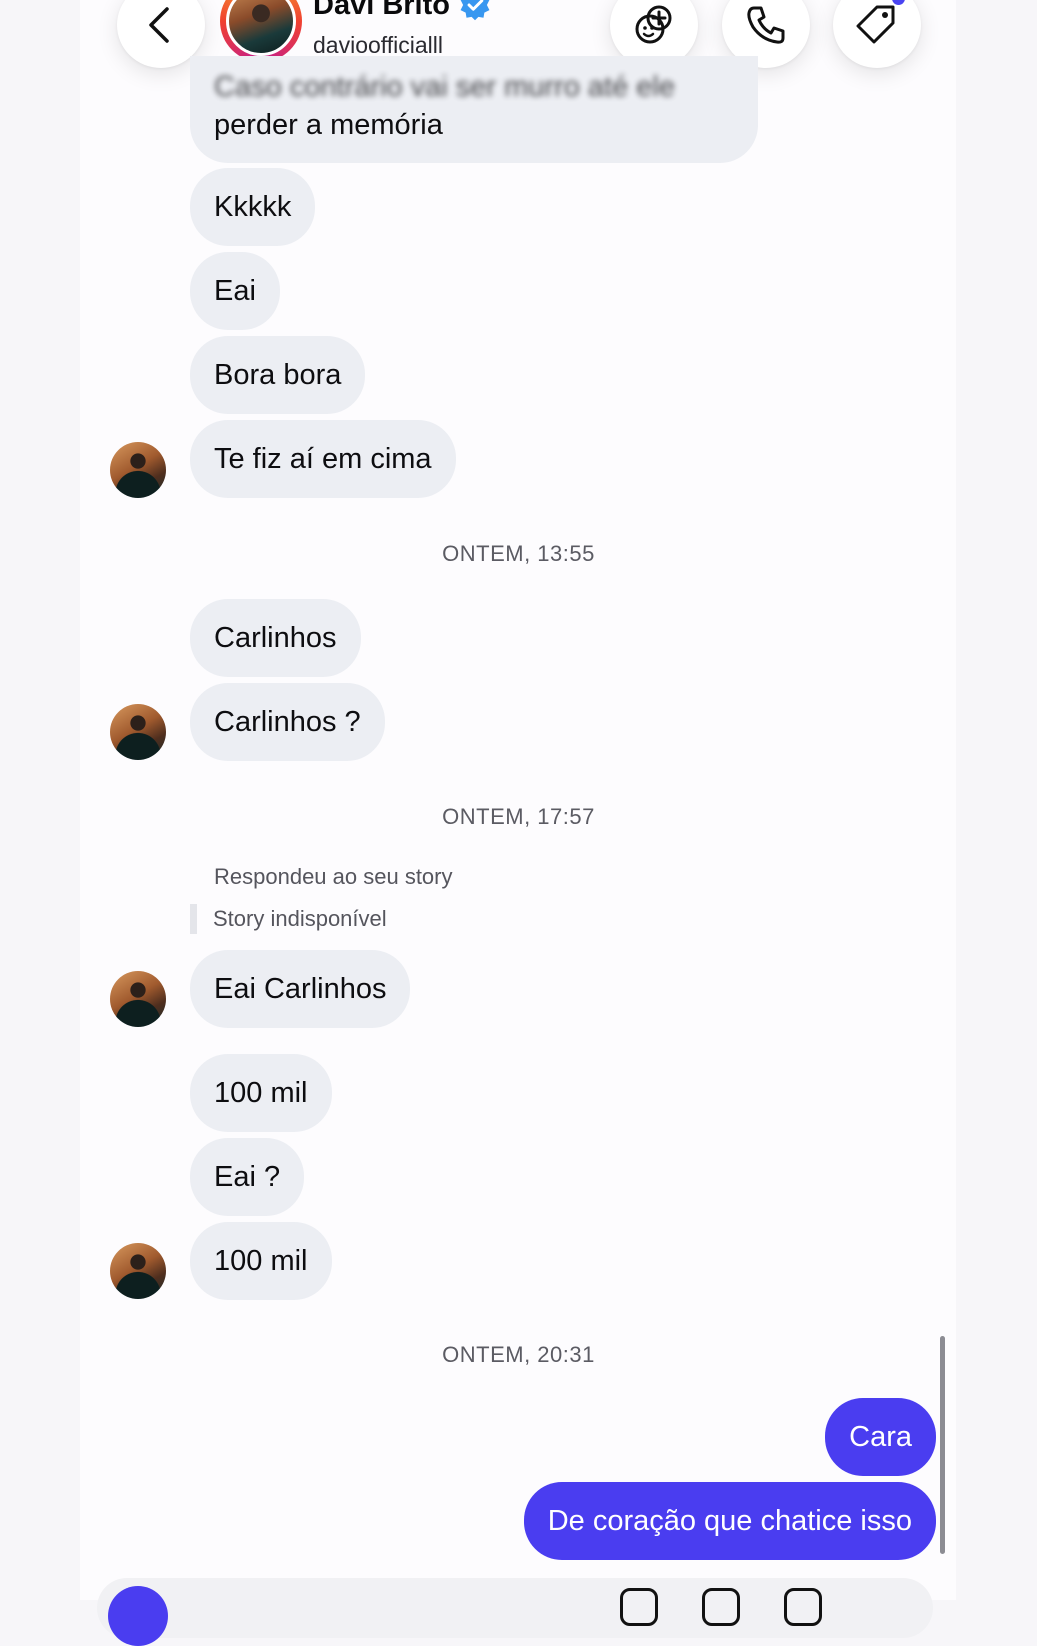  Describe the element at coordinates (766, 25) in the screenshot. I see `phone-icon` at that location.